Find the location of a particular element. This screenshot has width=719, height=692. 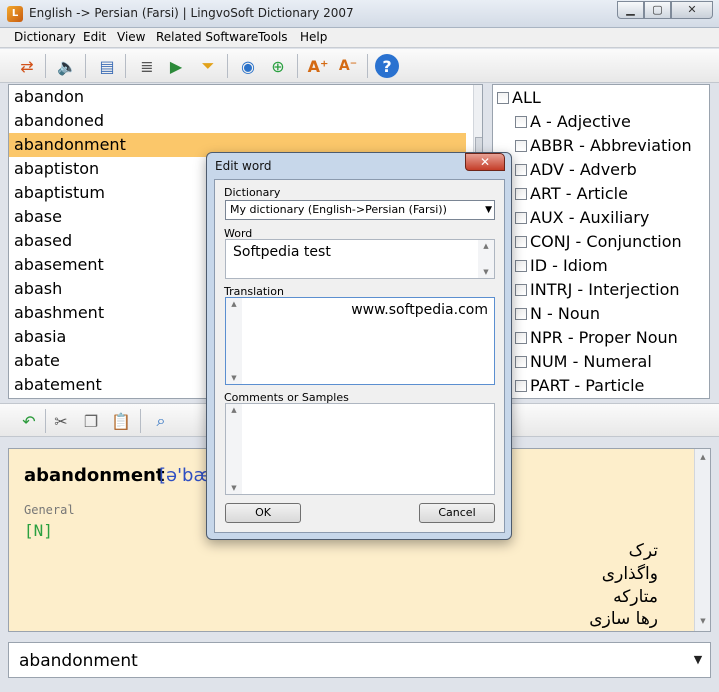

menu-view: View is located at coordinates (131, 37).